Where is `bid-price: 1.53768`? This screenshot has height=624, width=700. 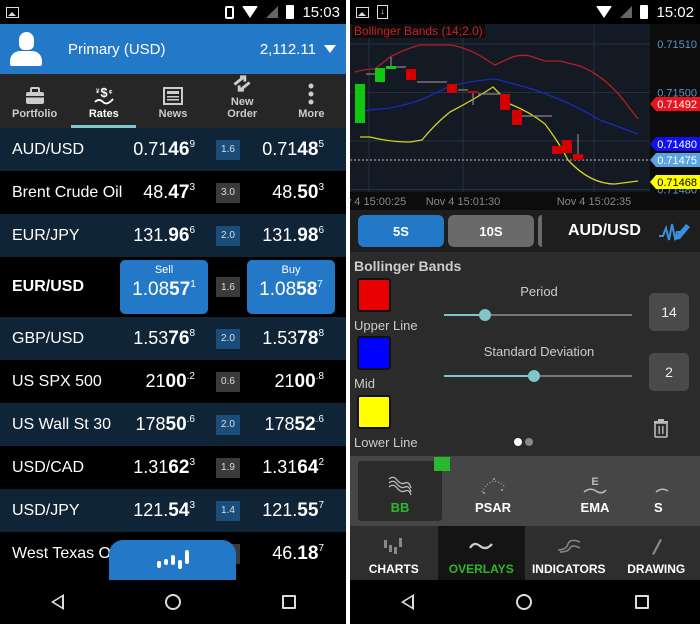 bid-price: 1.53768 is located at coordinates (158, 339).